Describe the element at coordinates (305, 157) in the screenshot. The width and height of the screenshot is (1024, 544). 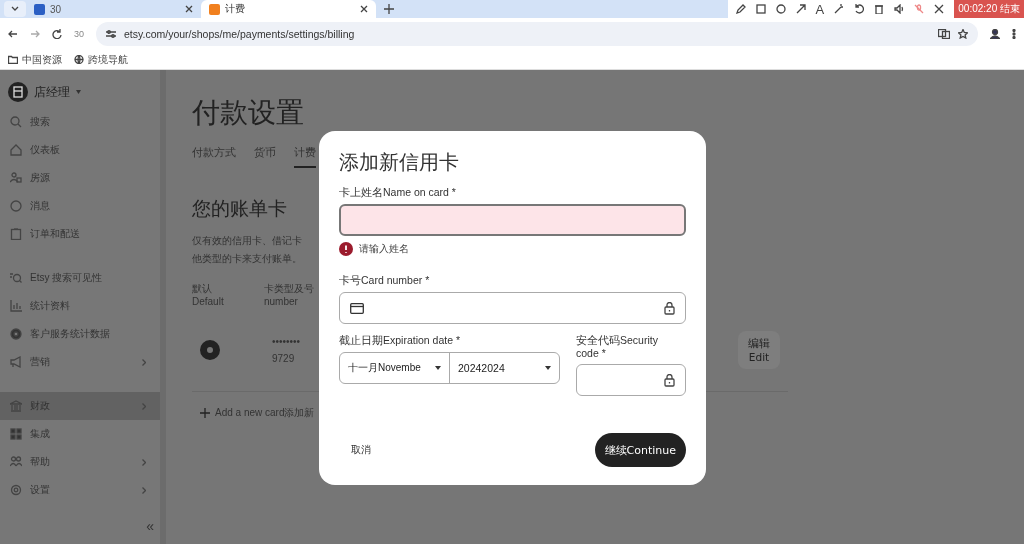
I see `settings-tab: 计费` at that location.